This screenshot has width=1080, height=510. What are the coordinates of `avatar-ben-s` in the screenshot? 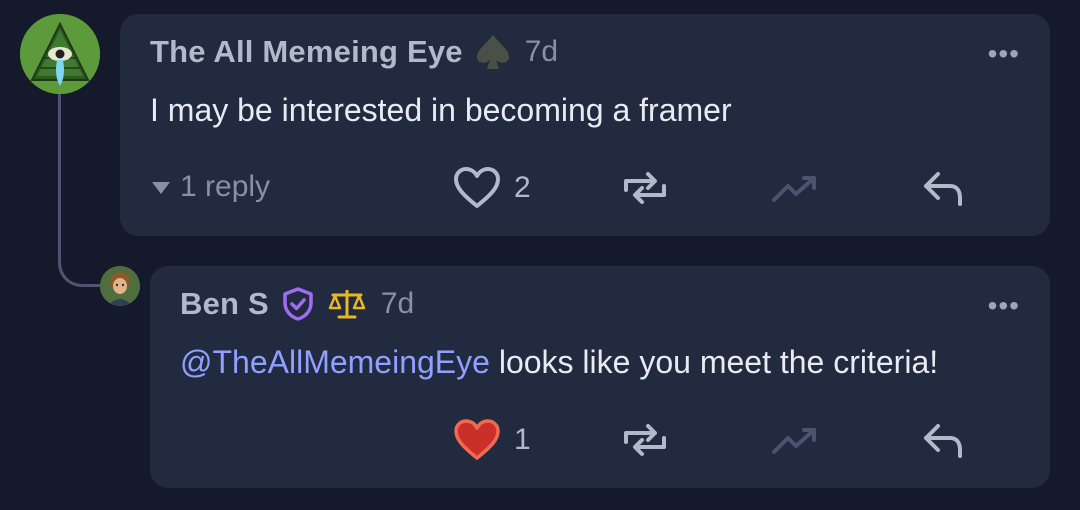 It's located at (120, 286).